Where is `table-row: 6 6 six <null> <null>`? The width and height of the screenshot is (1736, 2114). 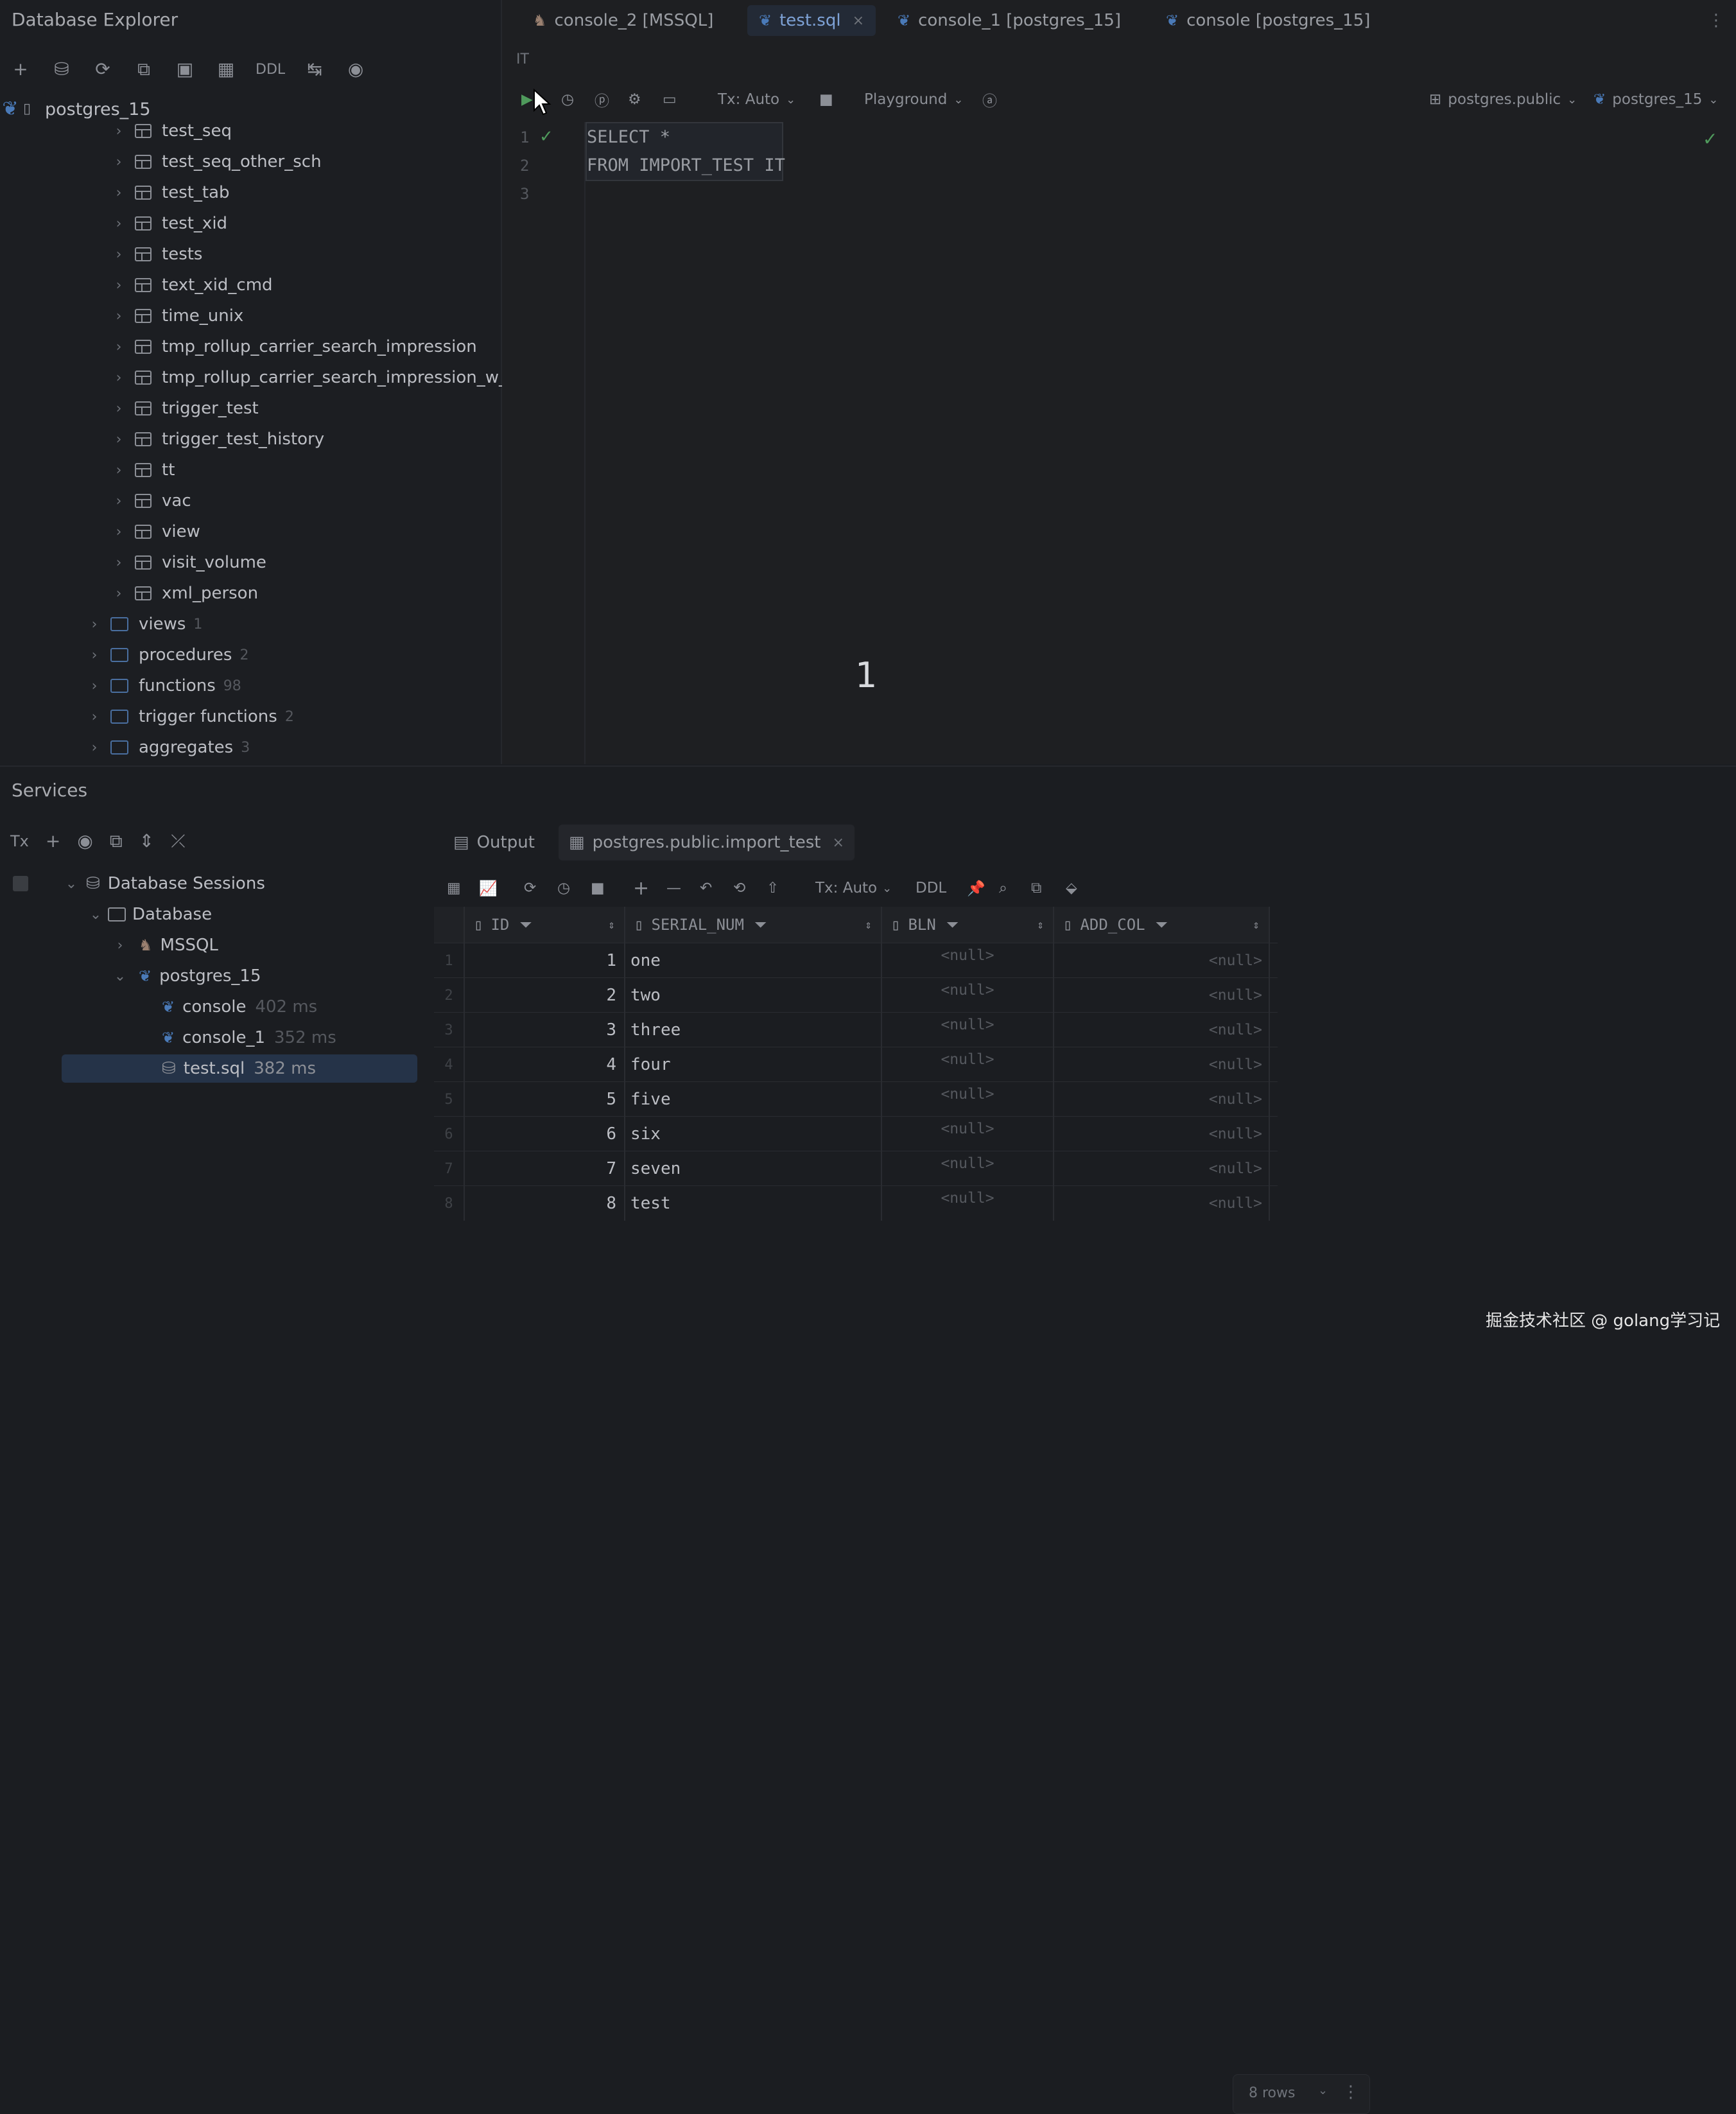 table-row: 6 6 six <null> <null> is located at coordinates (856, 1133).